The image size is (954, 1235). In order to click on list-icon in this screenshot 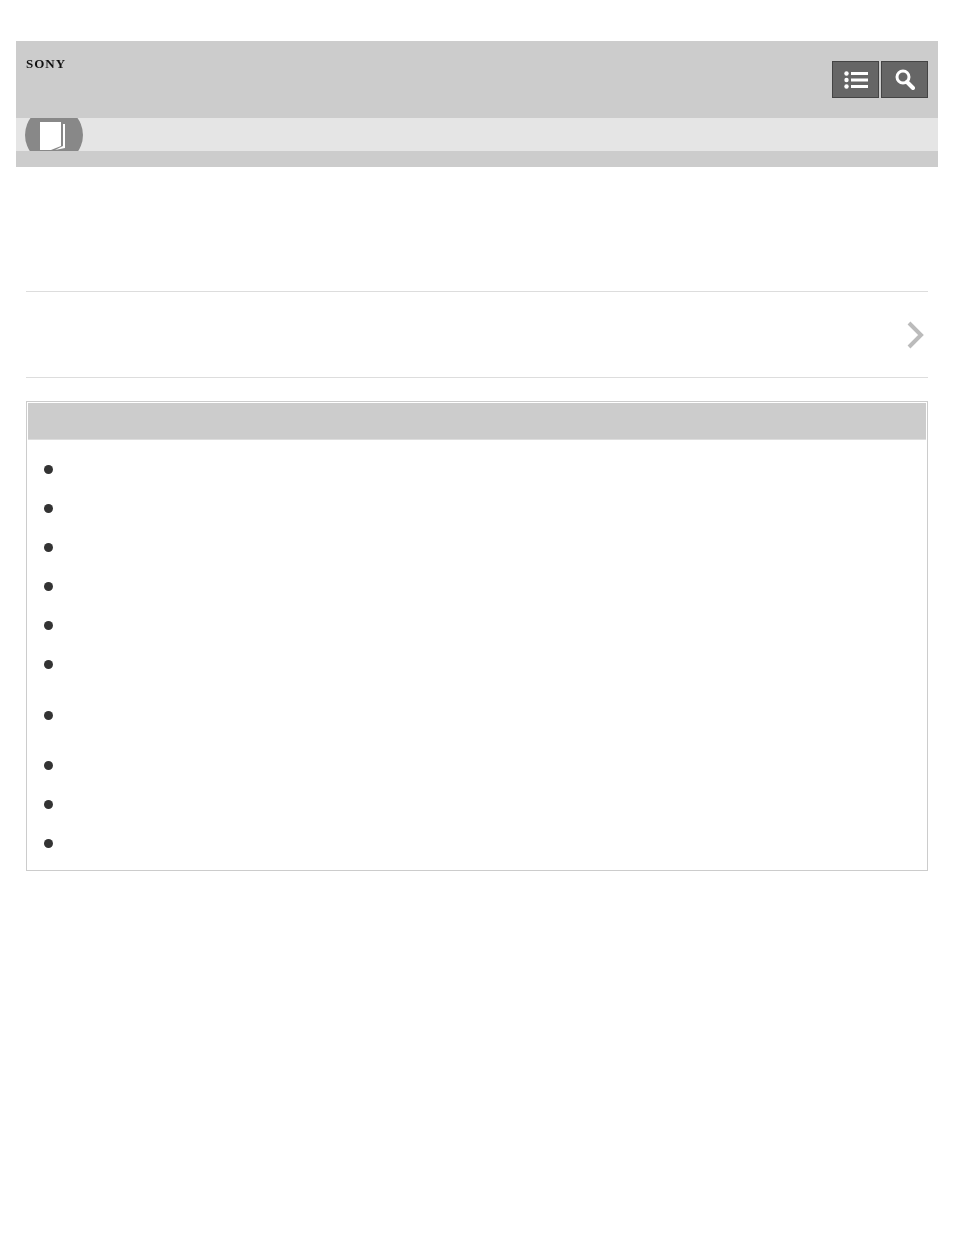, I will do `click(855, 79)`.